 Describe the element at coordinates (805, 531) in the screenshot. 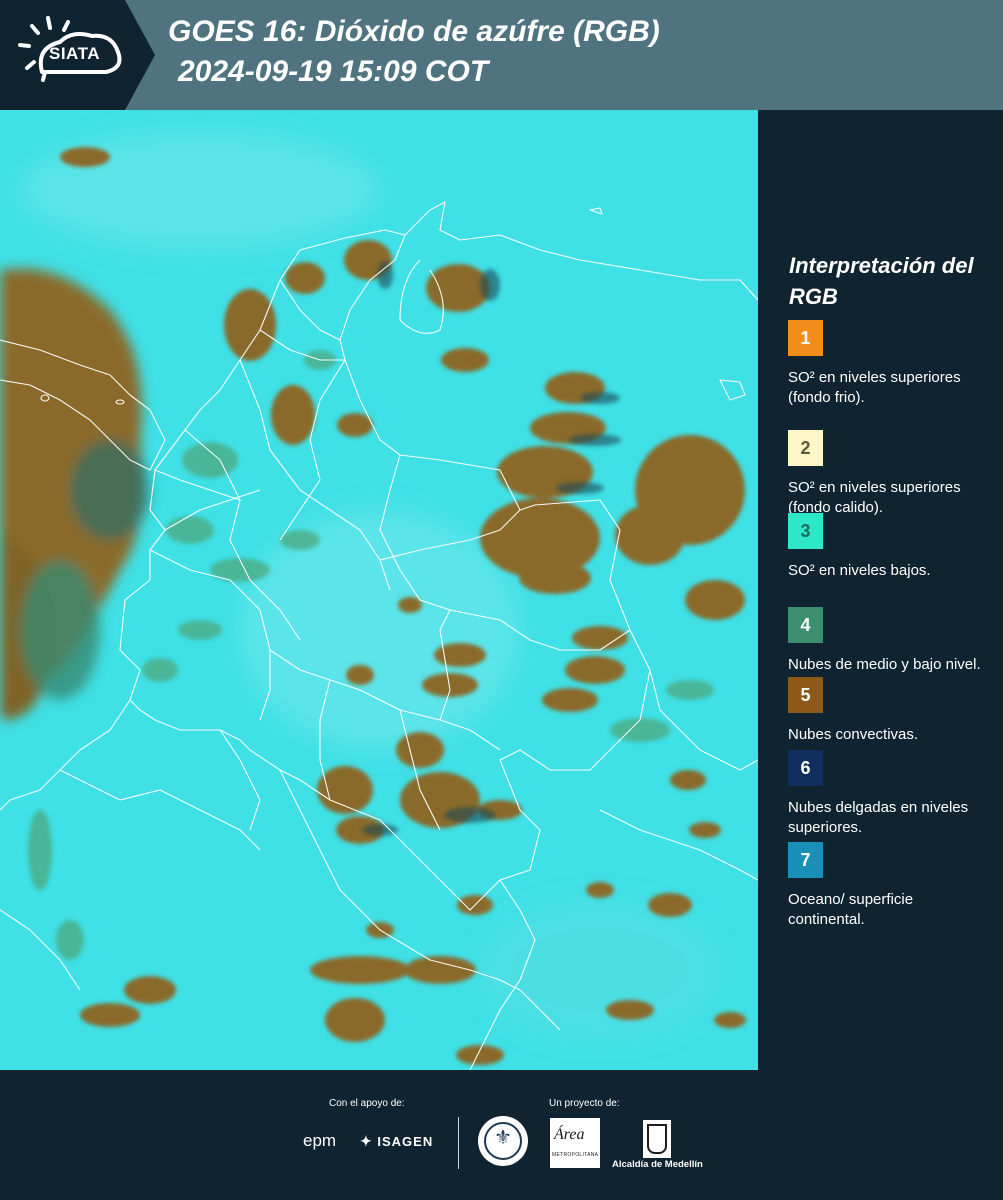

I see `legend-swatch: 3` at that location.